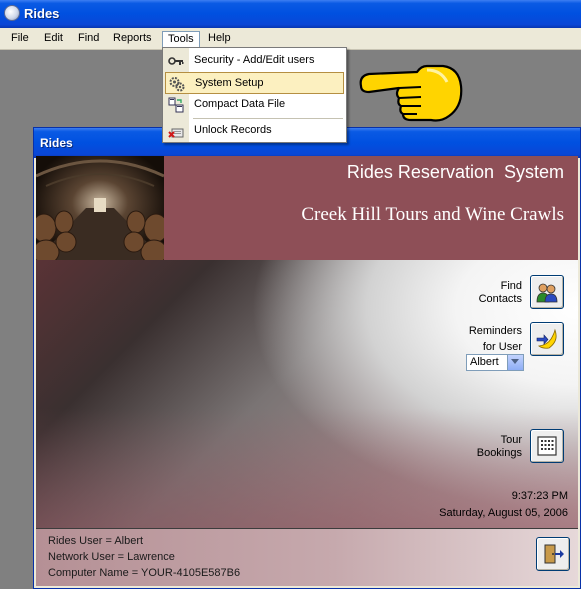 The image size is (581, 589). I want to click on main-title-bar: Rides, so click(290, 14).